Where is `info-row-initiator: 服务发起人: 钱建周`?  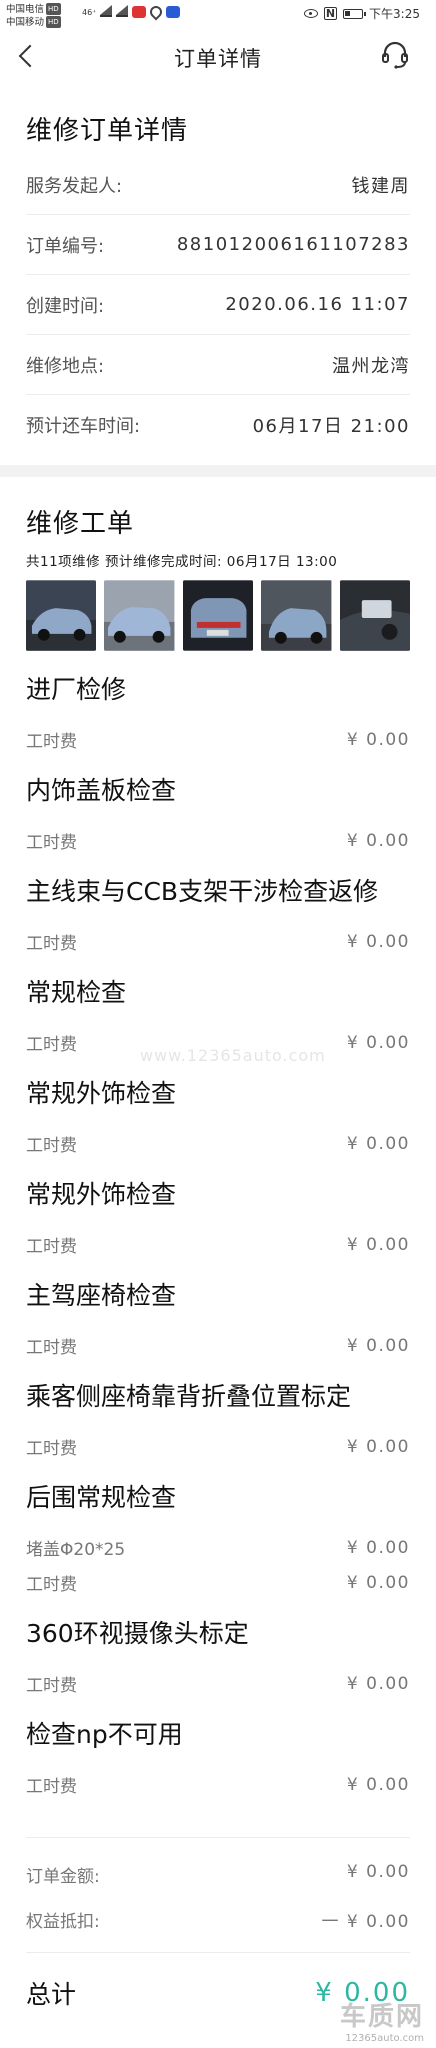
info-row-initiator: 服务发起人: 钱建周 is located at coordinates (218, 185).